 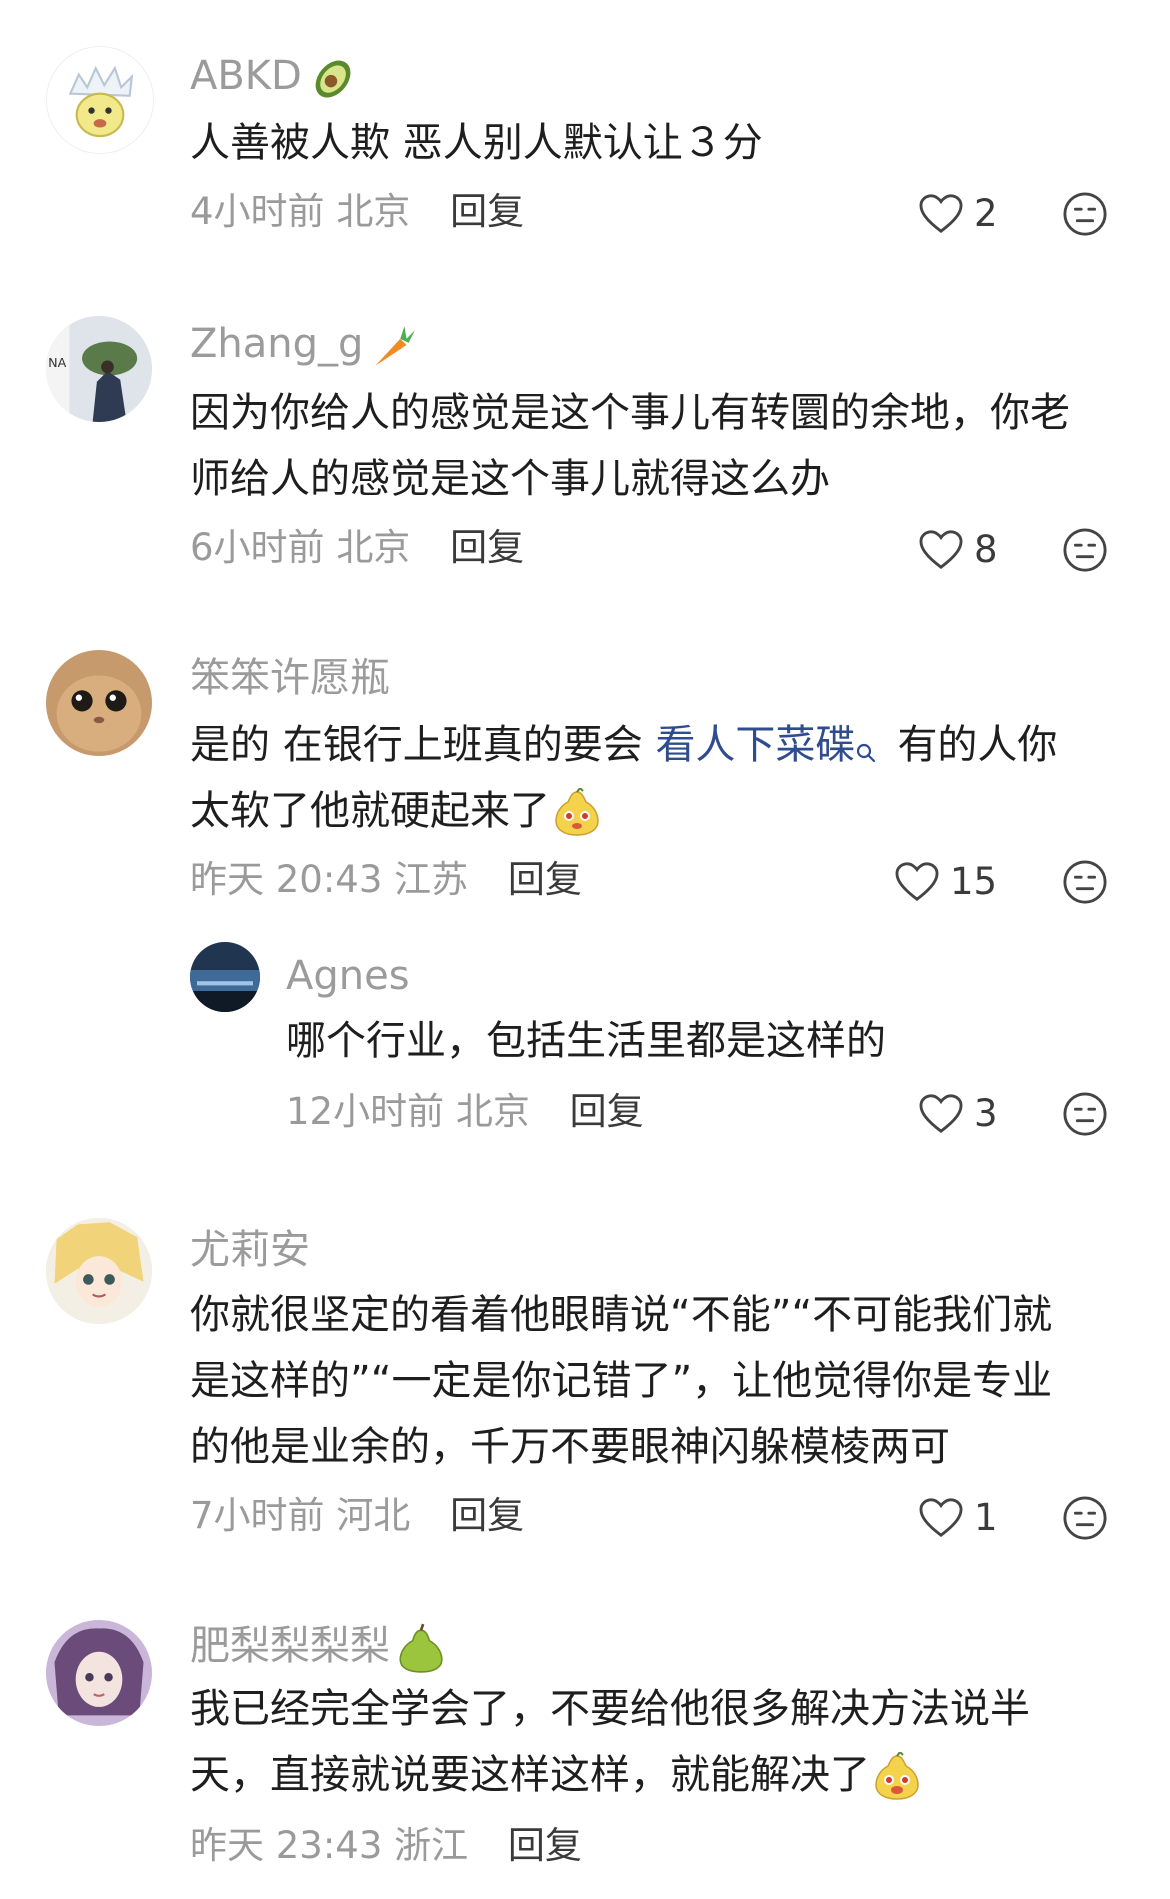 What do you see at coordinates (386, 880) in the screenshot?
I see `comment-meta: 昨天 20:43 江苏 回复` at bounding box center [386, 880].